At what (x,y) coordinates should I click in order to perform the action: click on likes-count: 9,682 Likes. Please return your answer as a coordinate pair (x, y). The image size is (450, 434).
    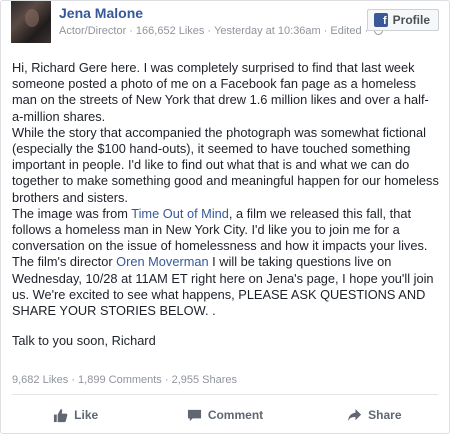
    Looking at the image, I should click on (40, 380).